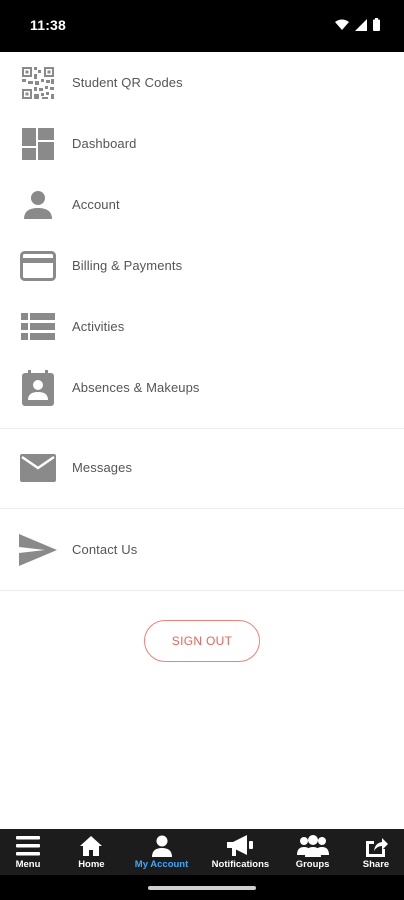 This screenshot has height=900, width=404. What do you see at coordinates (136, 387) in the screenshot?
I see `menu-item-label: Absences & Makeups` at bounding box center [136, 387].